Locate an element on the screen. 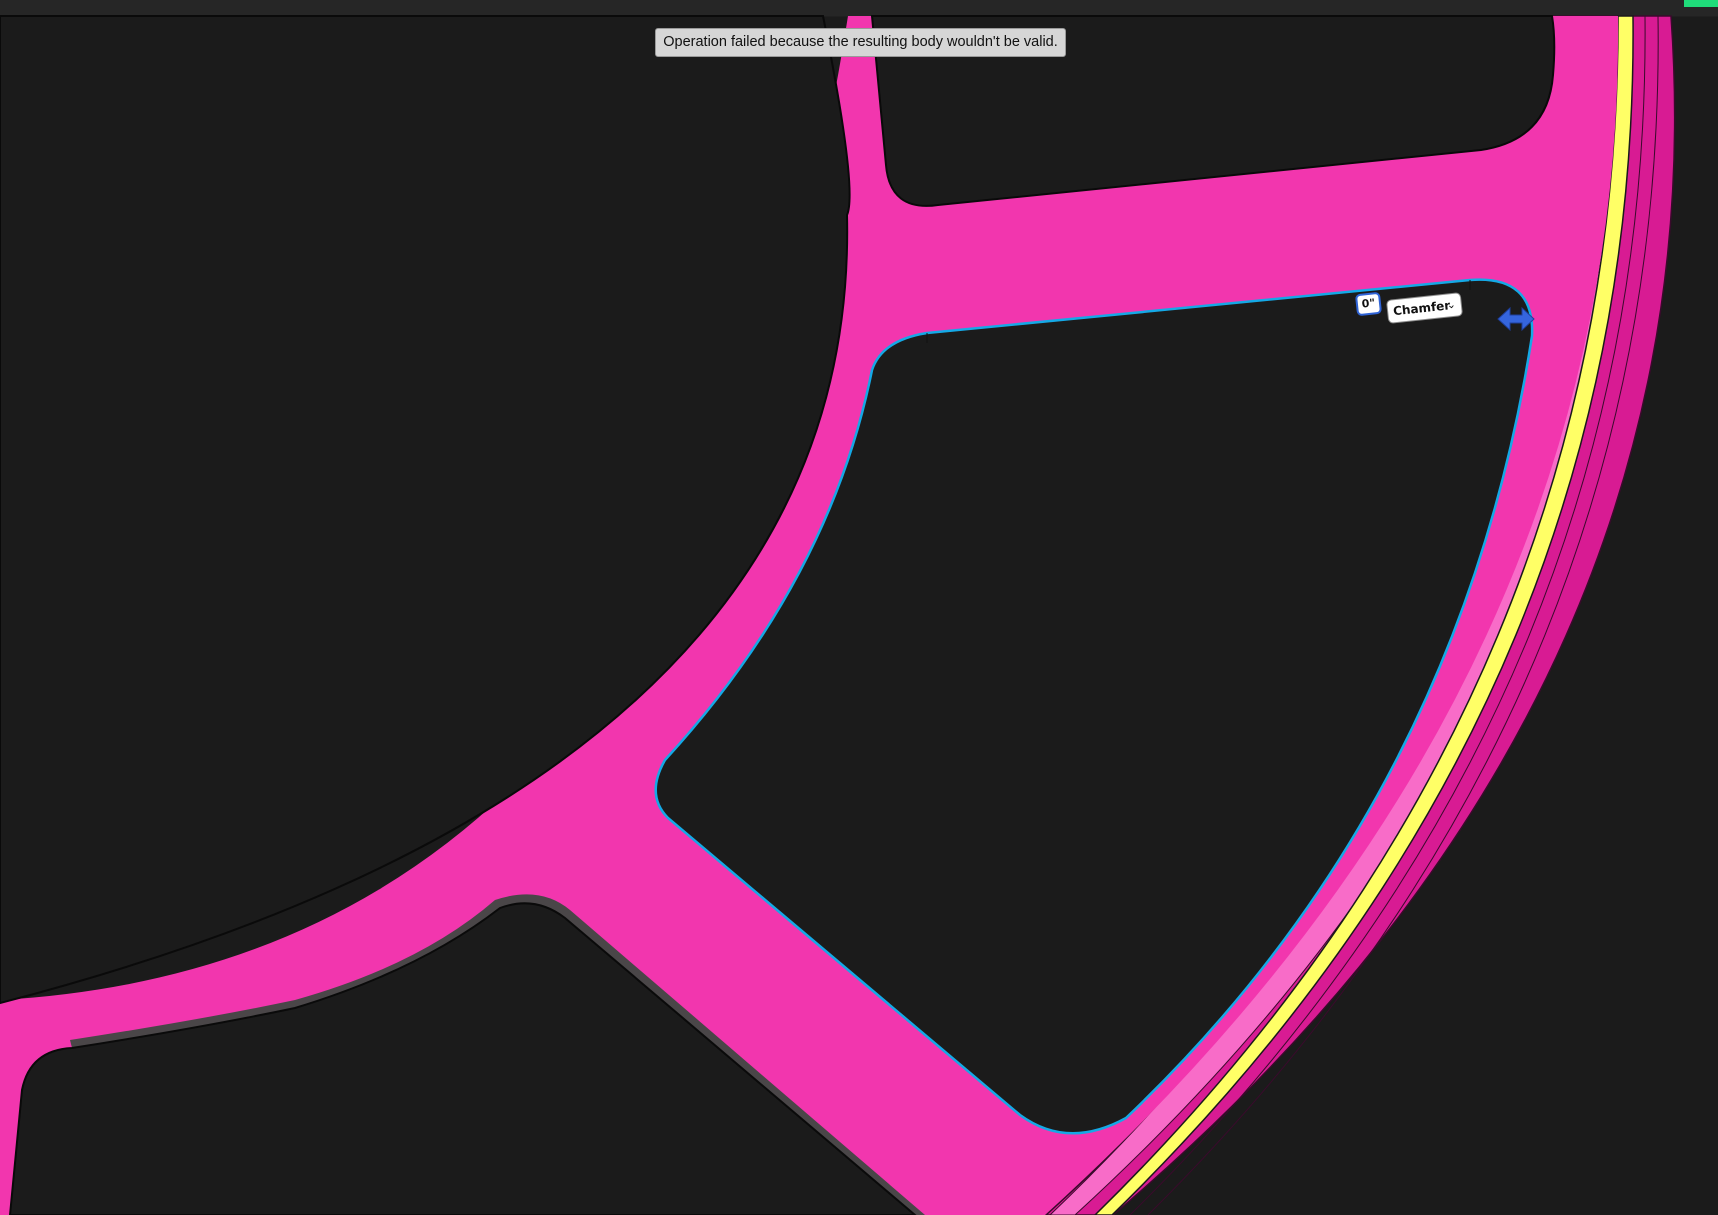  chamfer-distance-handle is located at coordinates (1514, 318).